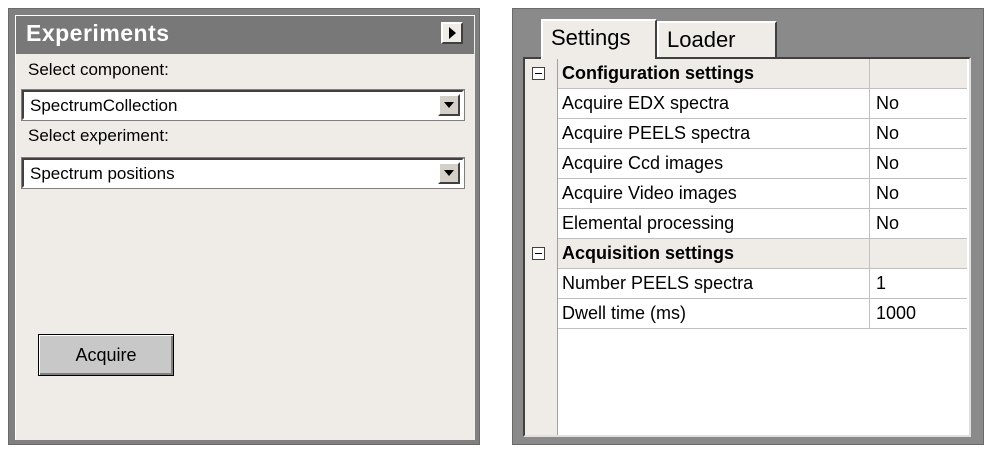  What do you see at coordinates (98, 135) in the screenshot?
I see `select-experiment-label: Select experiment:` at bounding box center [98, 135].